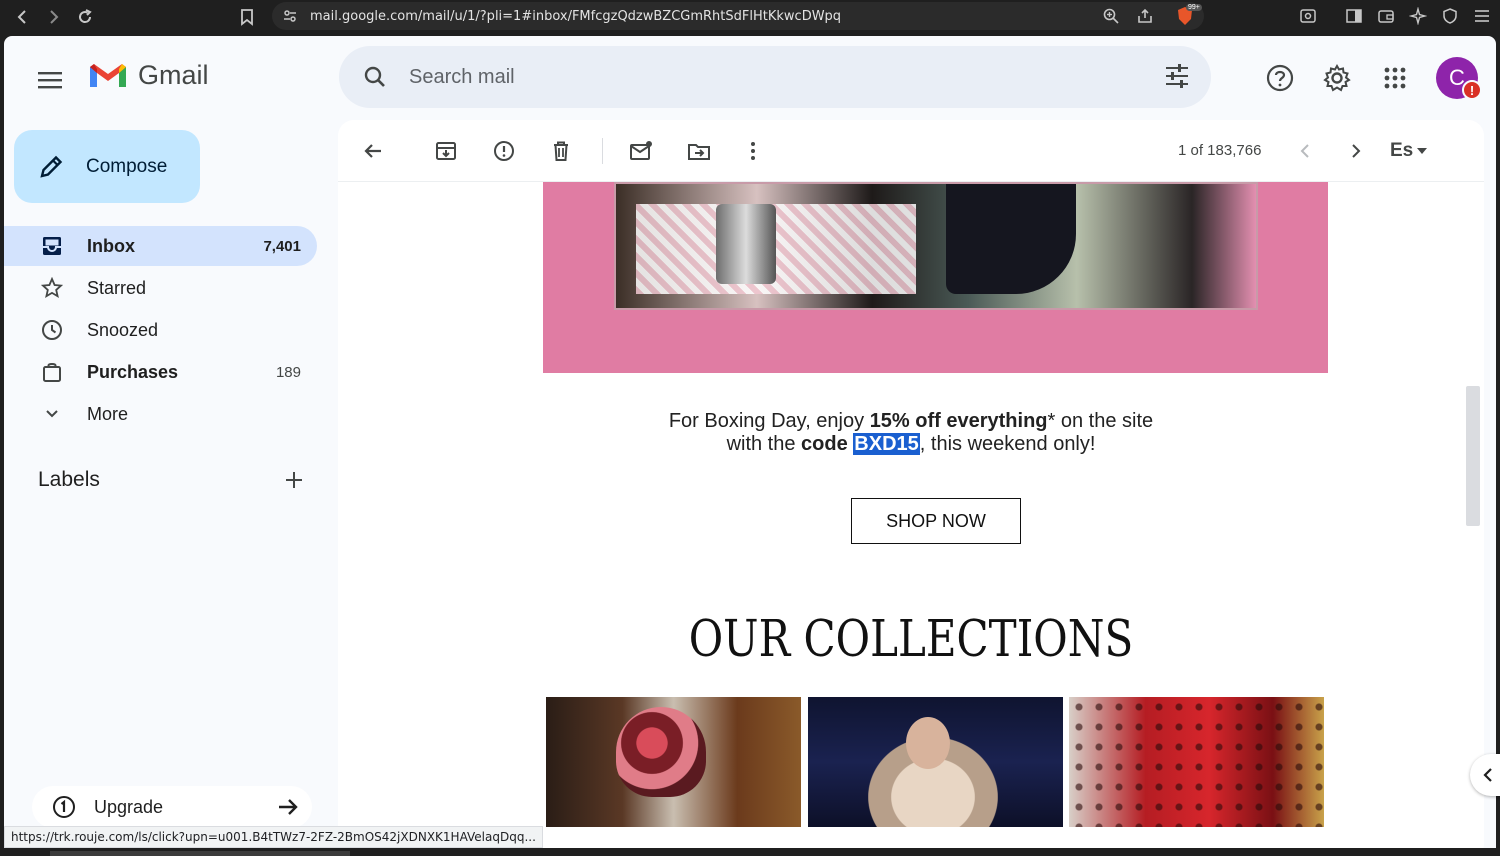  What do you see at coordinates (64, 807) in the screenshot?
I see `upgrade-icon` at bounding box center [64, 807].